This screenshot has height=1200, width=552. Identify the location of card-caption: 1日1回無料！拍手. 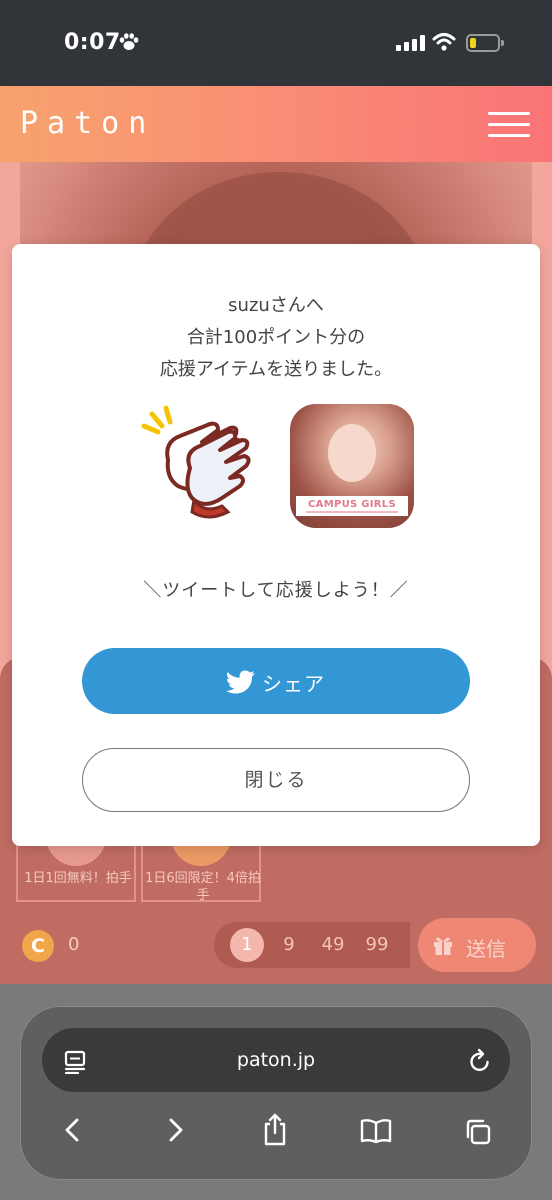
(78, 878).